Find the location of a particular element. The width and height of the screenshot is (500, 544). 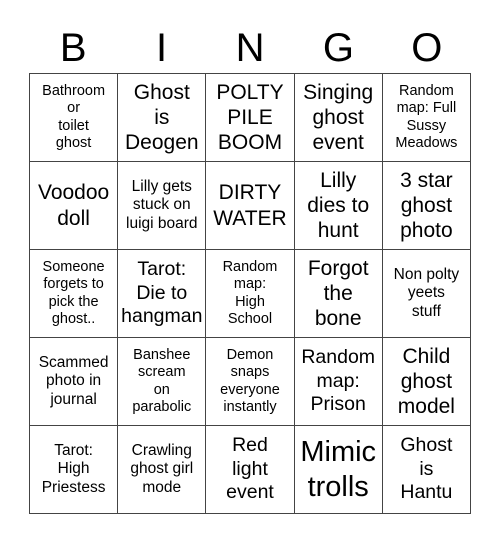

bingo-cell-line: Die to is located at coordinates (162, 292).